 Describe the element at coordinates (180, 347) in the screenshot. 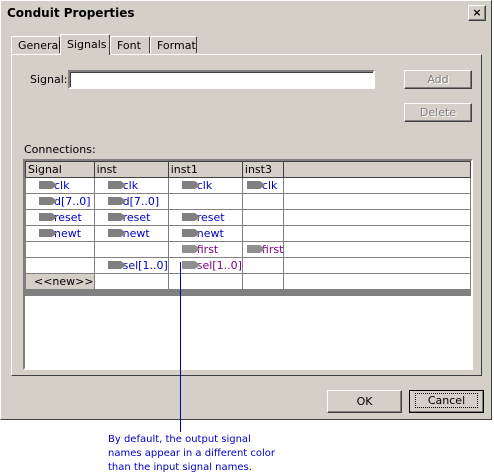

I see `callout-line` at that location.